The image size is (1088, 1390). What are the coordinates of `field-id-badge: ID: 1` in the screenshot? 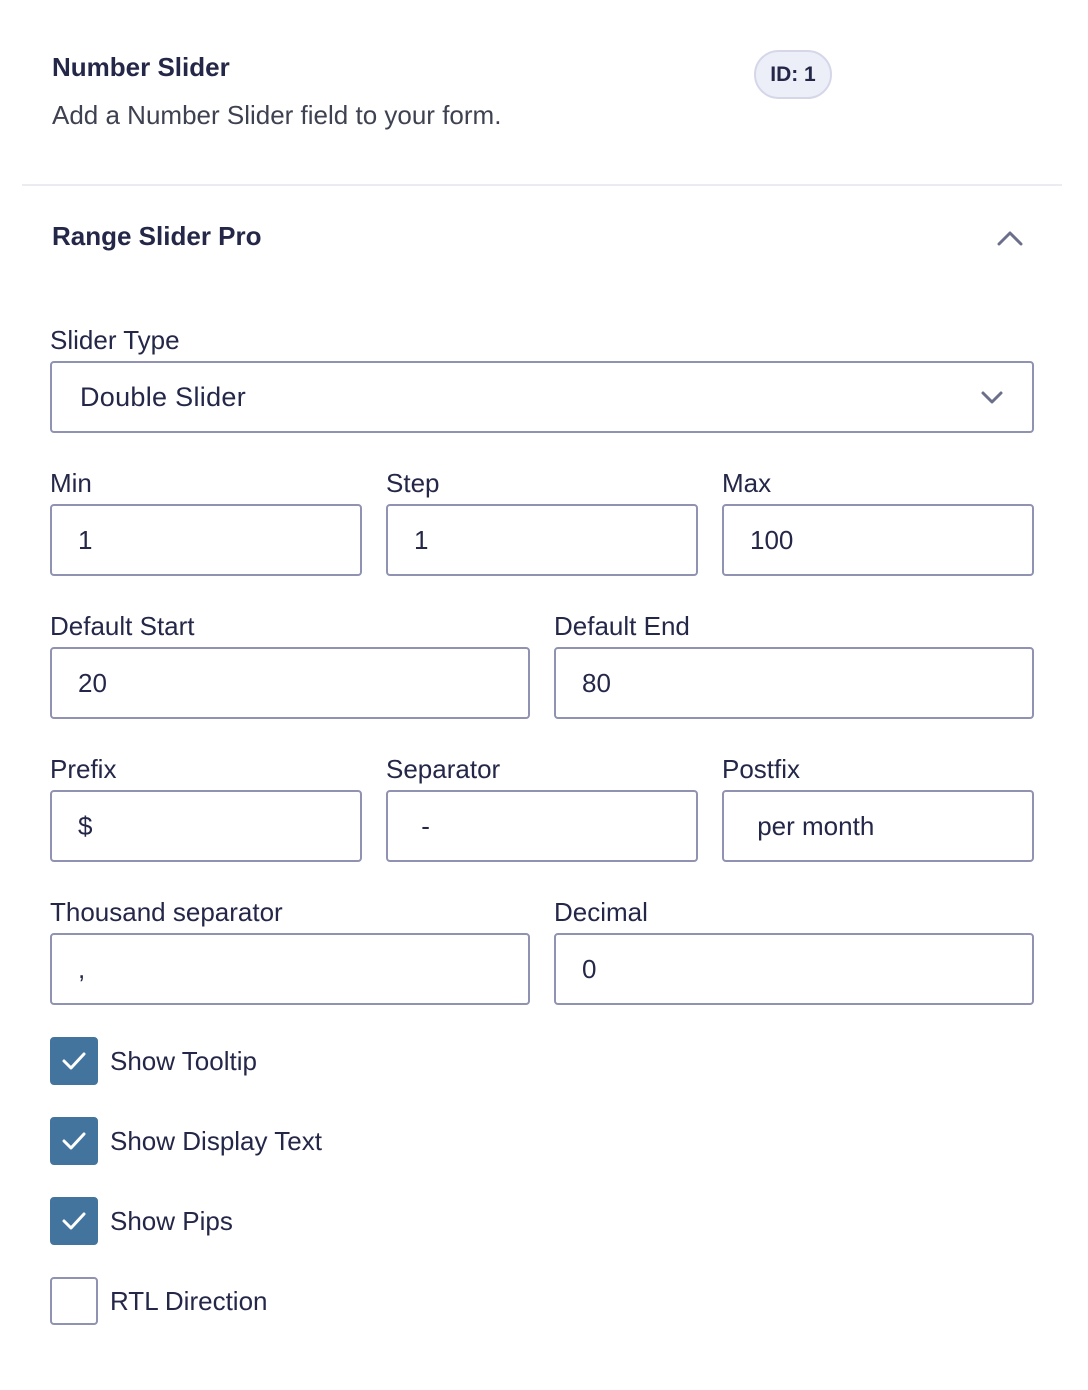 It's located at (793, 74).